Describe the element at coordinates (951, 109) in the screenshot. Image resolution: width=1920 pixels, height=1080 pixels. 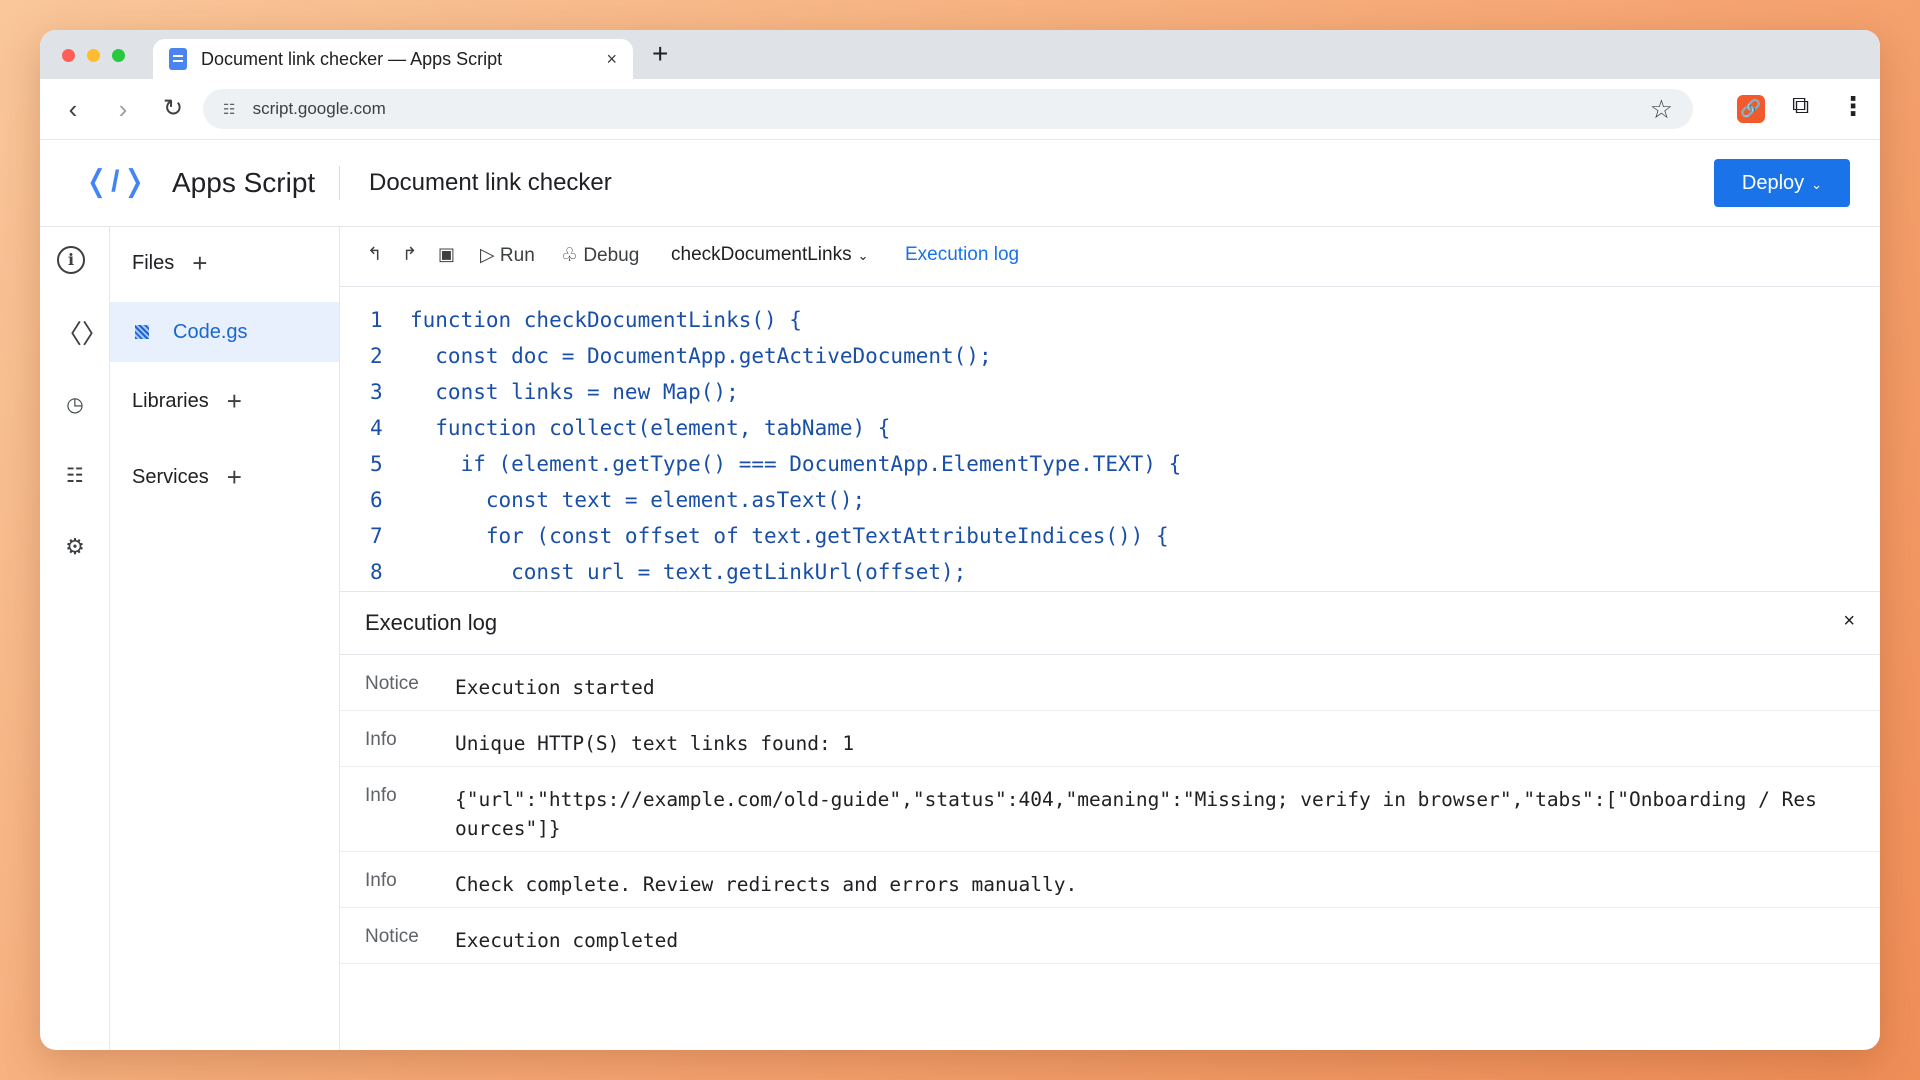
I see `url-text: script.google.com` at that location.